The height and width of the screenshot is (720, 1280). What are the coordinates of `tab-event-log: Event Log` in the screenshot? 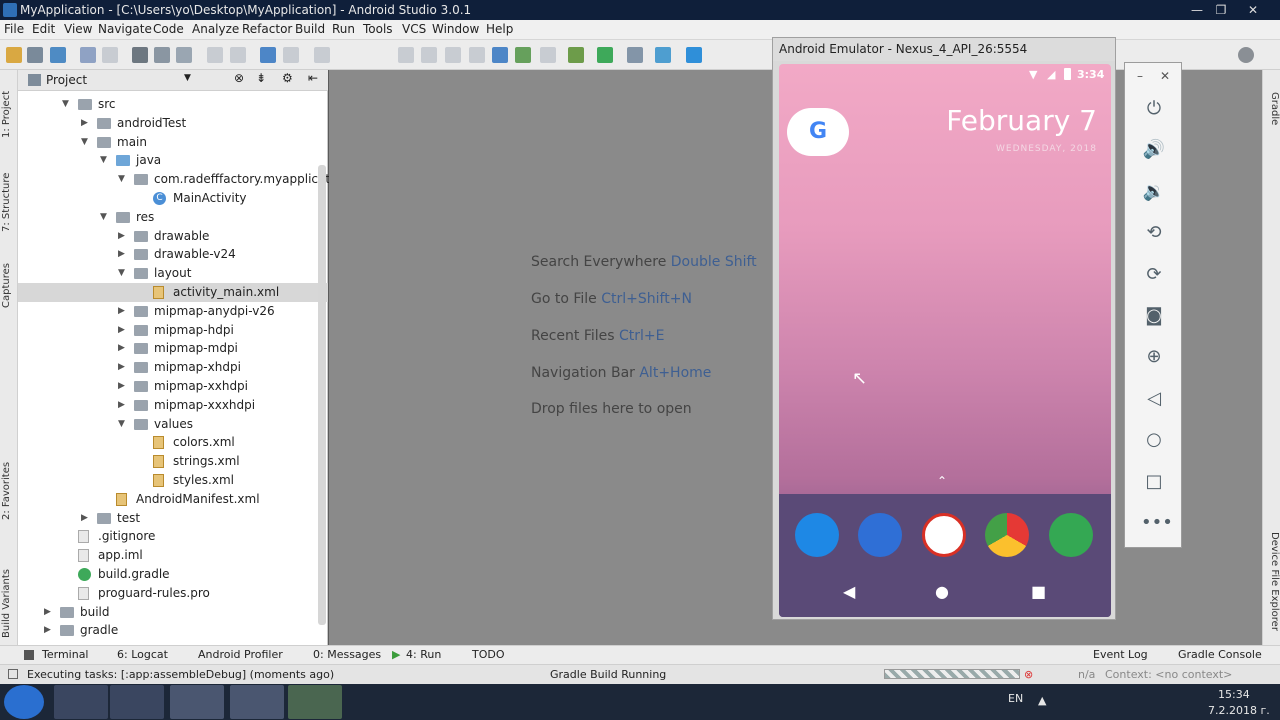 It's located at (1120, 654).